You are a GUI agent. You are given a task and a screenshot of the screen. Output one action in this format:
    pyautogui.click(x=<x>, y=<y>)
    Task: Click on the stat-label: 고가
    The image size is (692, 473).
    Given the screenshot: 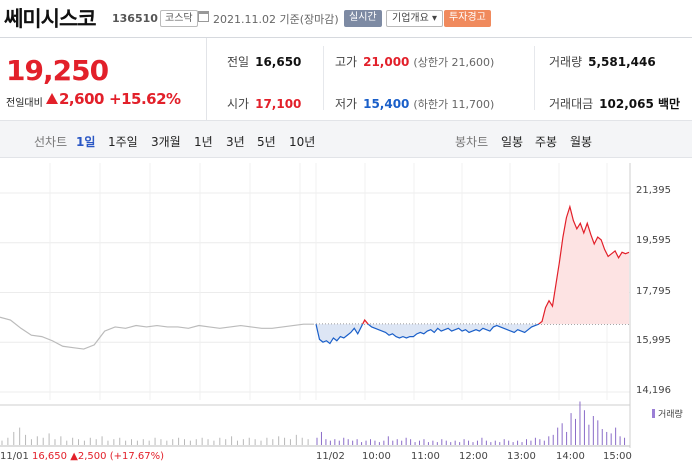 What is the action you would take?
    pyautogui.click(x=346, y=62)
    